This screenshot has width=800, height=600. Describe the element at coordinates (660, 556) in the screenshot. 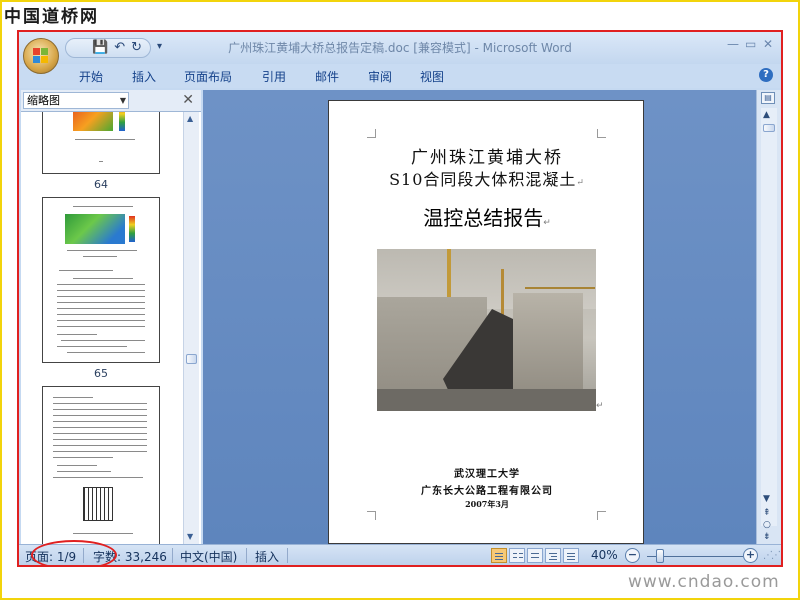

I see `zoom-slider-handle` at that location.